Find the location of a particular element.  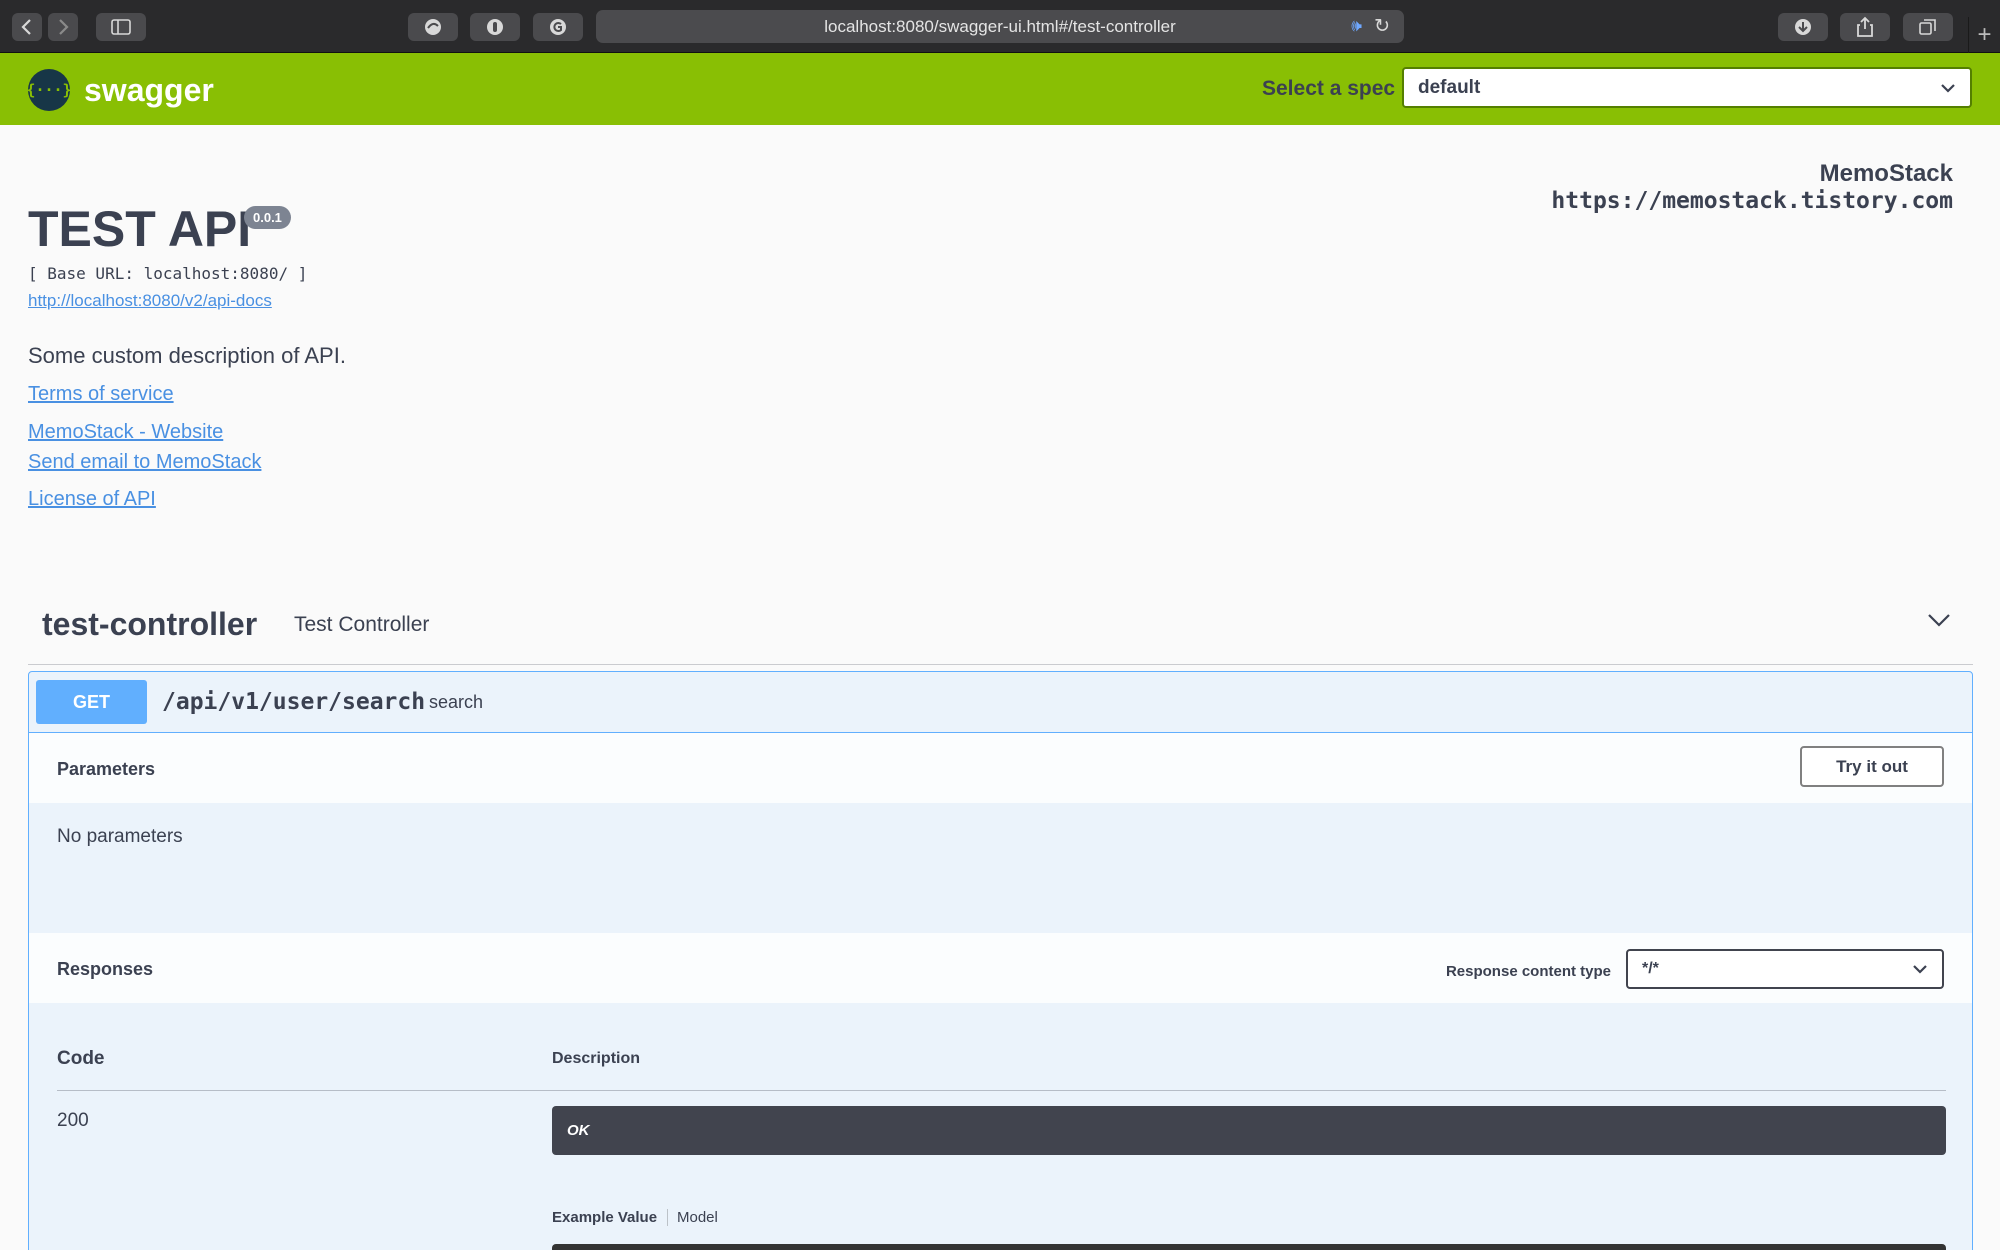

responses-header: Responses Response content type */* is located at coordinates (1000, 968).